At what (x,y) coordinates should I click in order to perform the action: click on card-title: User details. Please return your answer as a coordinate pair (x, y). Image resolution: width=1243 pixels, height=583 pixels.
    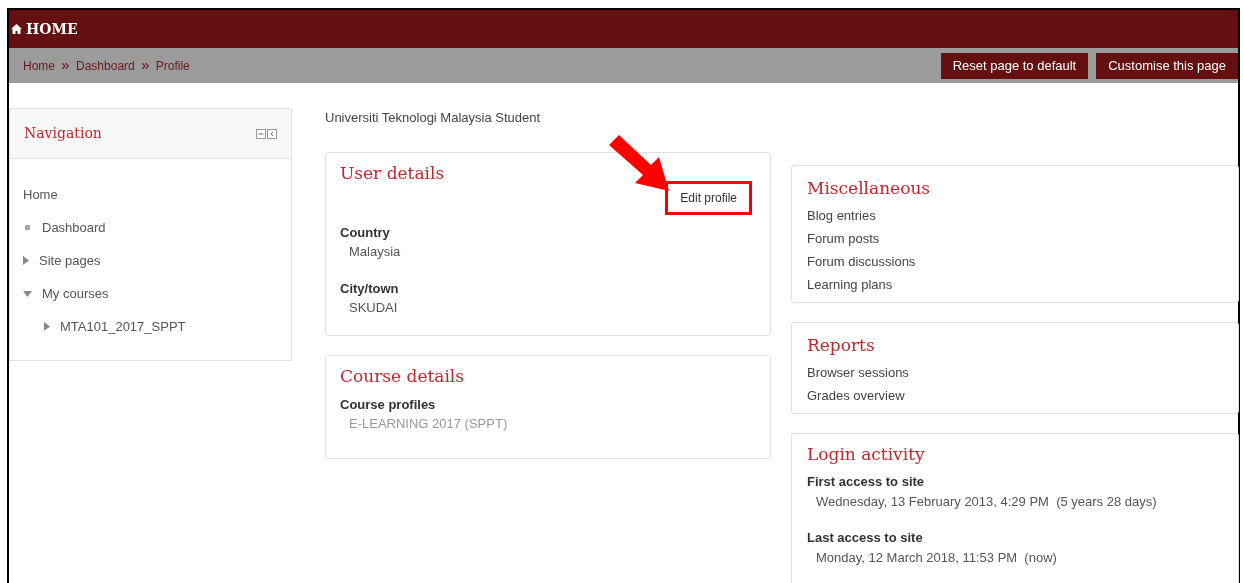
    Looking at the image, I should click on (392, 173).